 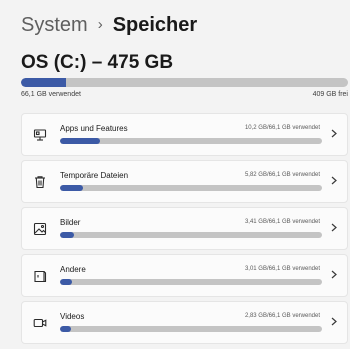 I want to click on category-value: 3,41 GB/66,1 GB verwendet, so click(x=282, y=222).